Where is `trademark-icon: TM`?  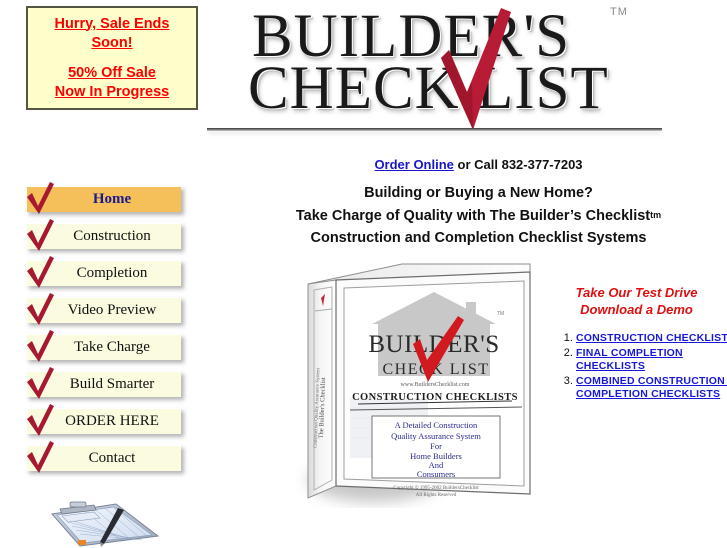 trademark-icon: TM is located at coordinates (619, 12).